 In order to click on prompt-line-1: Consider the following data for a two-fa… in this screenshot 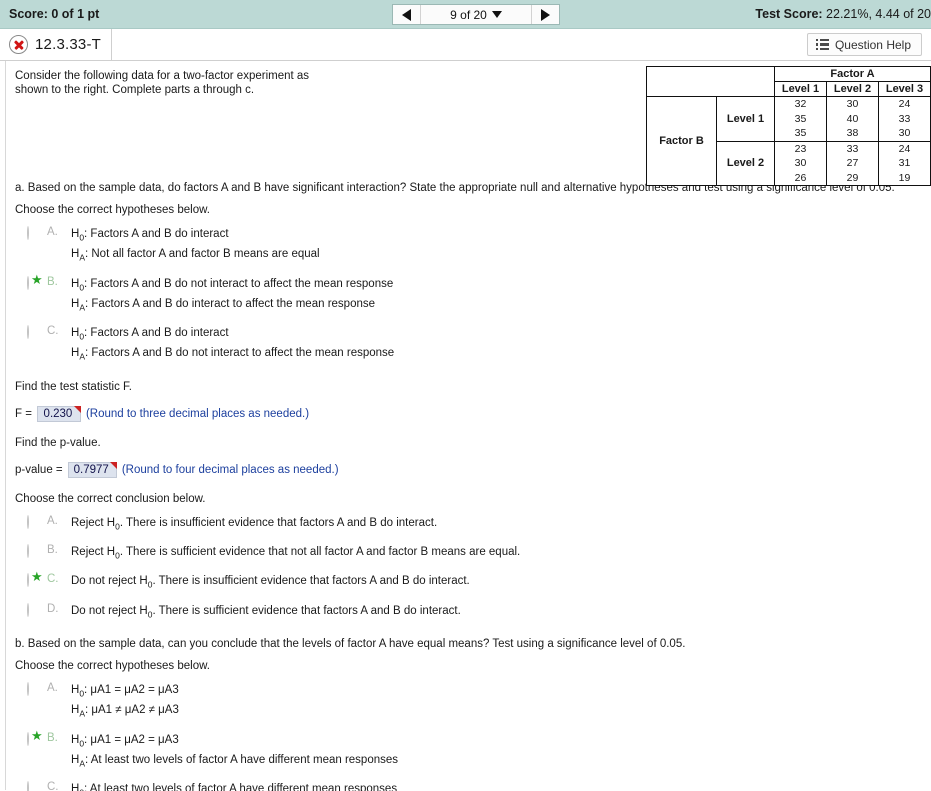, I will do `click(162, 76)`.